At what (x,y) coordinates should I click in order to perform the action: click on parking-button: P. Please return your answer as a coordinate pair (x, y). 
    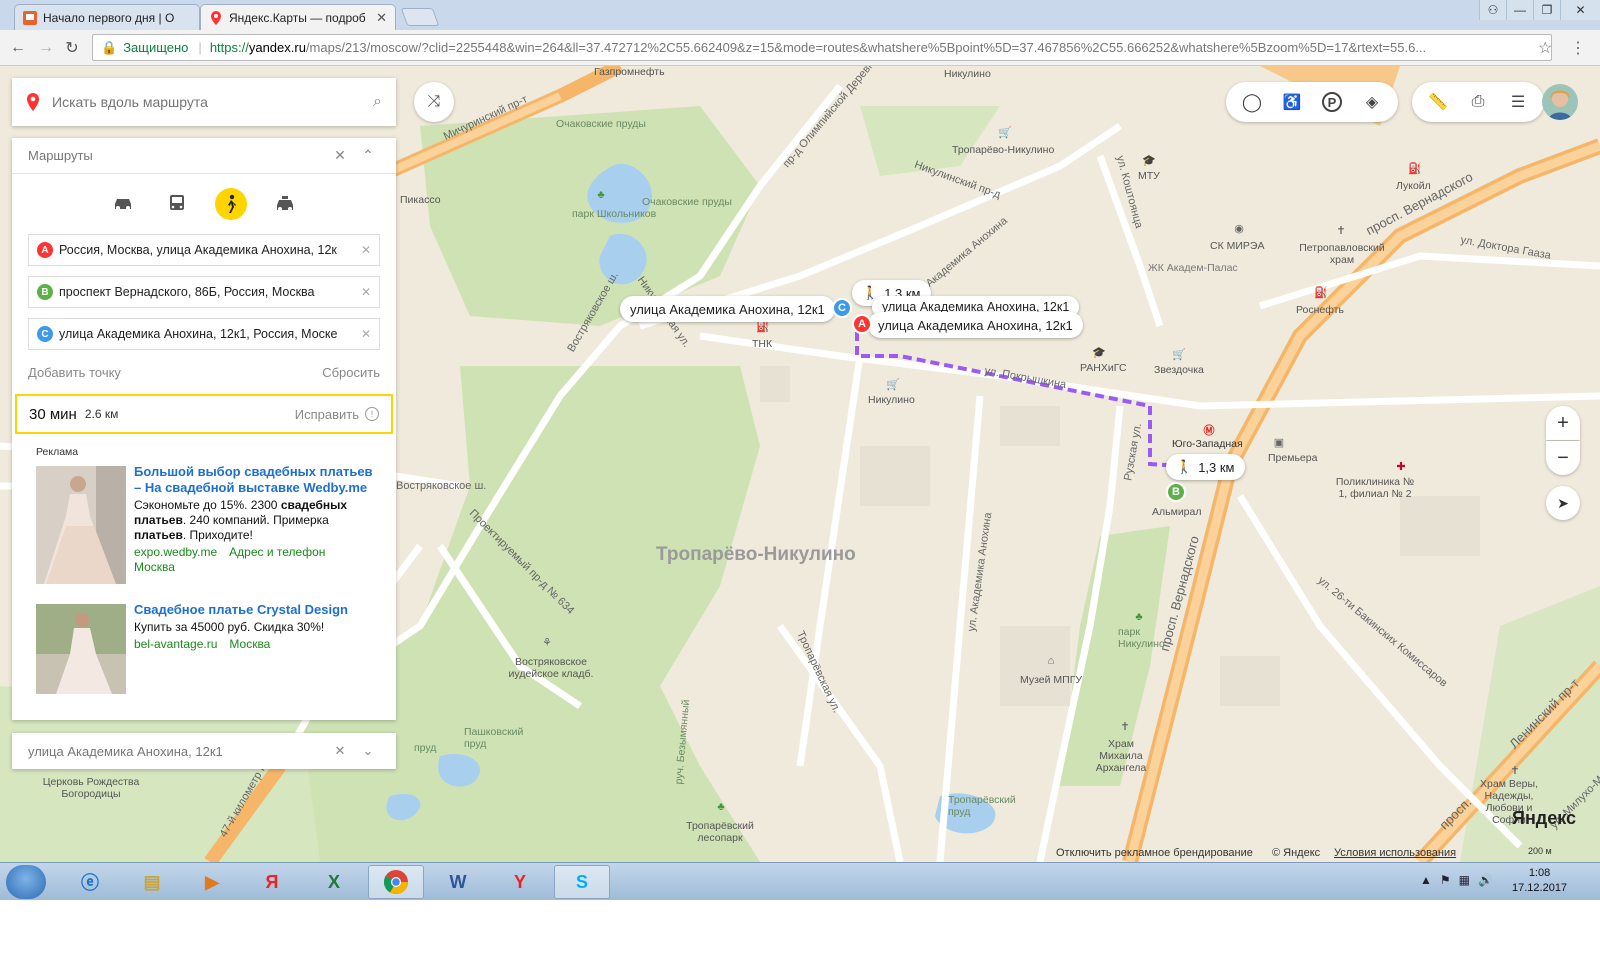
    Looking at the image, I should click on (1332, 102).